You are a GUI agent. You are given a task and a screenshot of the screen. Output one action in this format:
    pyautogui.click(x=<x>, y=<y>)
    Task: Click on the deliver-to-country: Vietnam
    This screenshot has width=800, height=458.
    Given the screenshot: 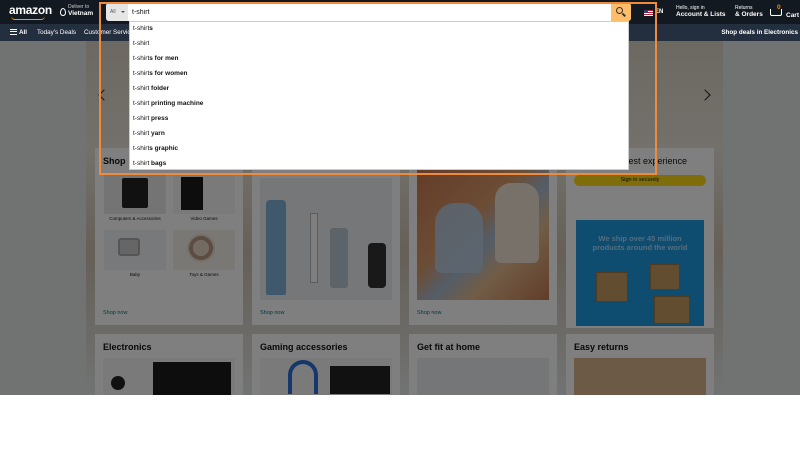 What is the action you would take?
    pyautogui.click(x=81, y=13)
    